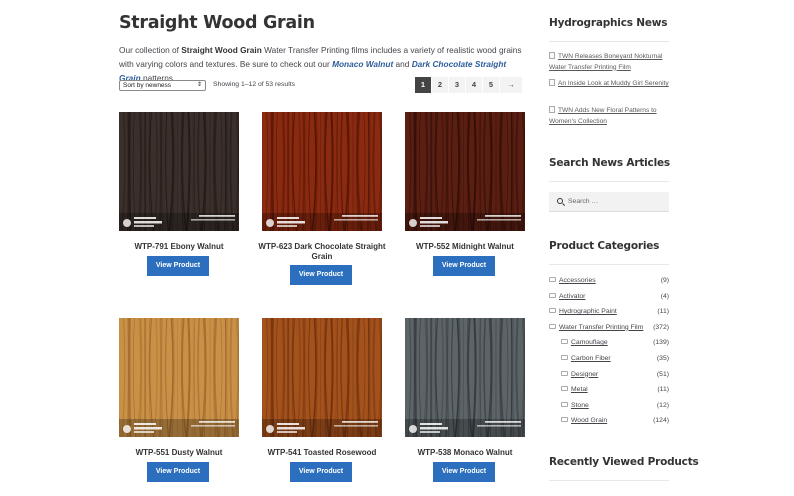 This screenshot has width=794, height=496. I want to click on category-item: Carbon Fiber, so click(586, 359).